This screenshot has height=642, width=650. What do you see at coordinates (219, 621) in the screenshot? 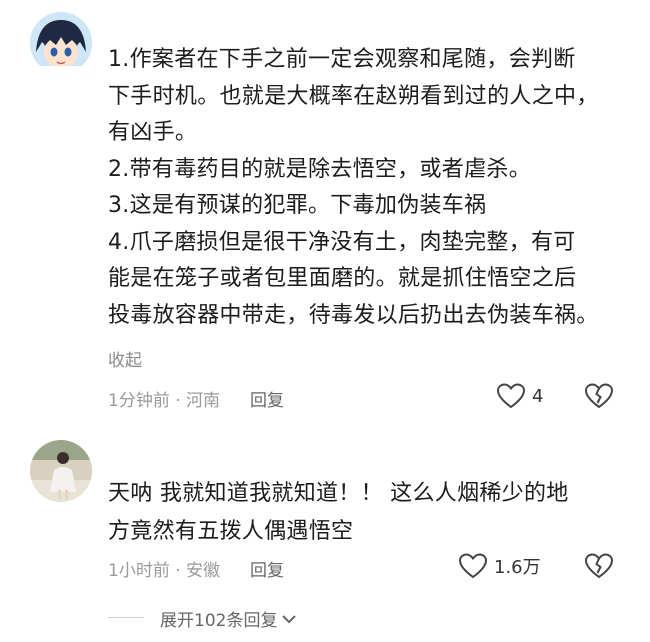
I see `expand-replies-label: 展开102条回复` at bounding box center [219, 621].